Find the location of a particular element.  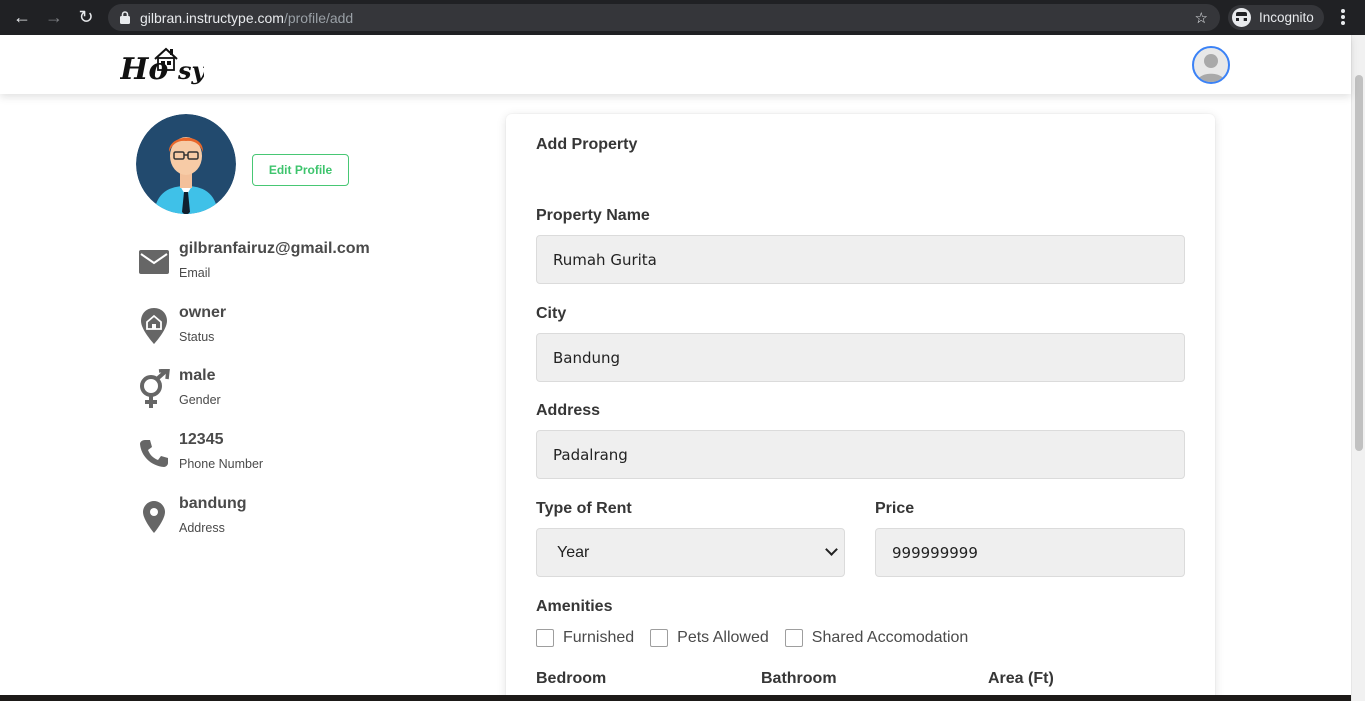

scrollbar-thumb is located at coordinates (1359, 263).